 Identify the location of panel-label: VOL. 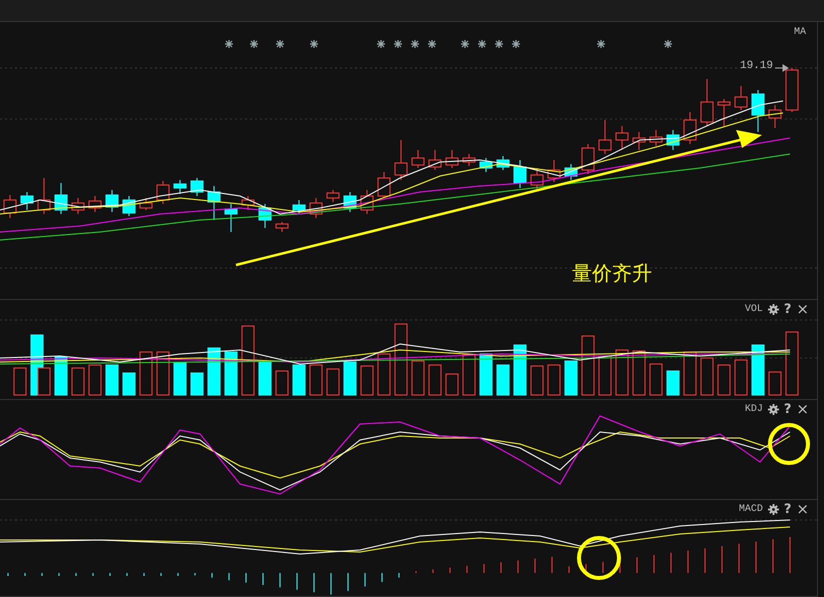
(753, 309).